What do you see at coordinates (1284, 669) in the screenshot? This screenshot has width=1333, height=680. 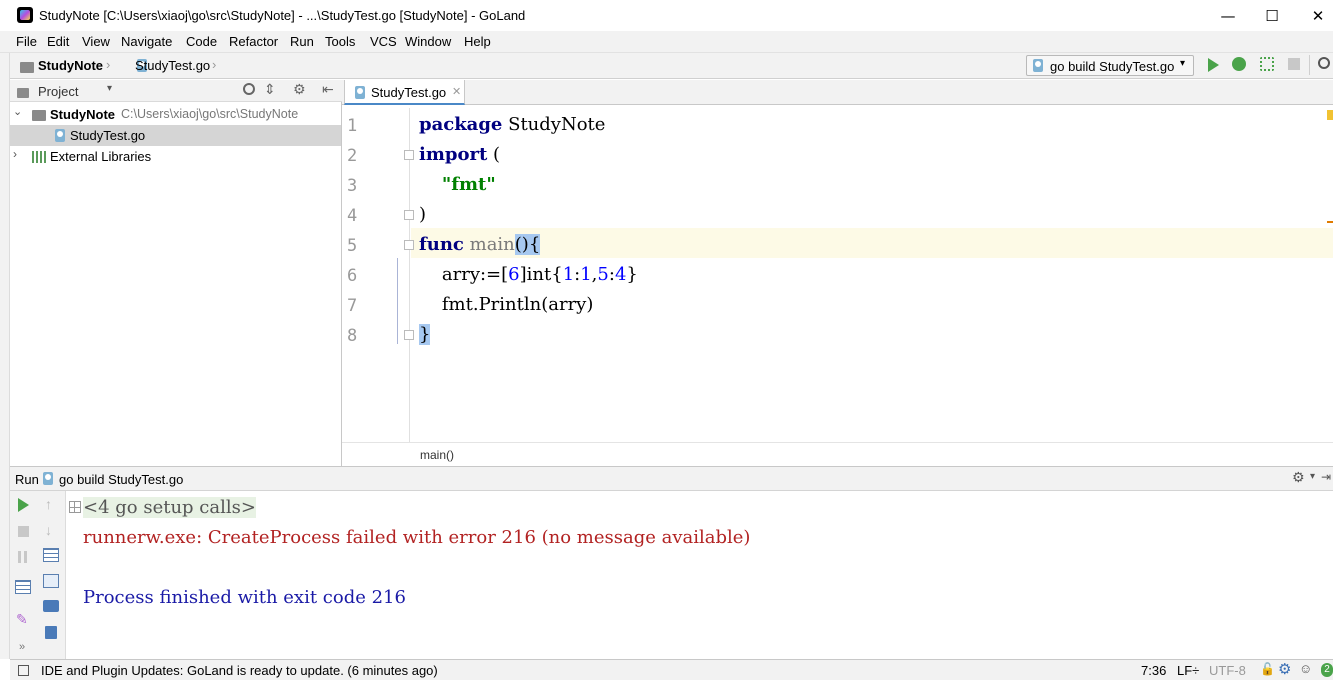 I see `settings-gear-icon: ⚙` at bounding box center [1284, 669].